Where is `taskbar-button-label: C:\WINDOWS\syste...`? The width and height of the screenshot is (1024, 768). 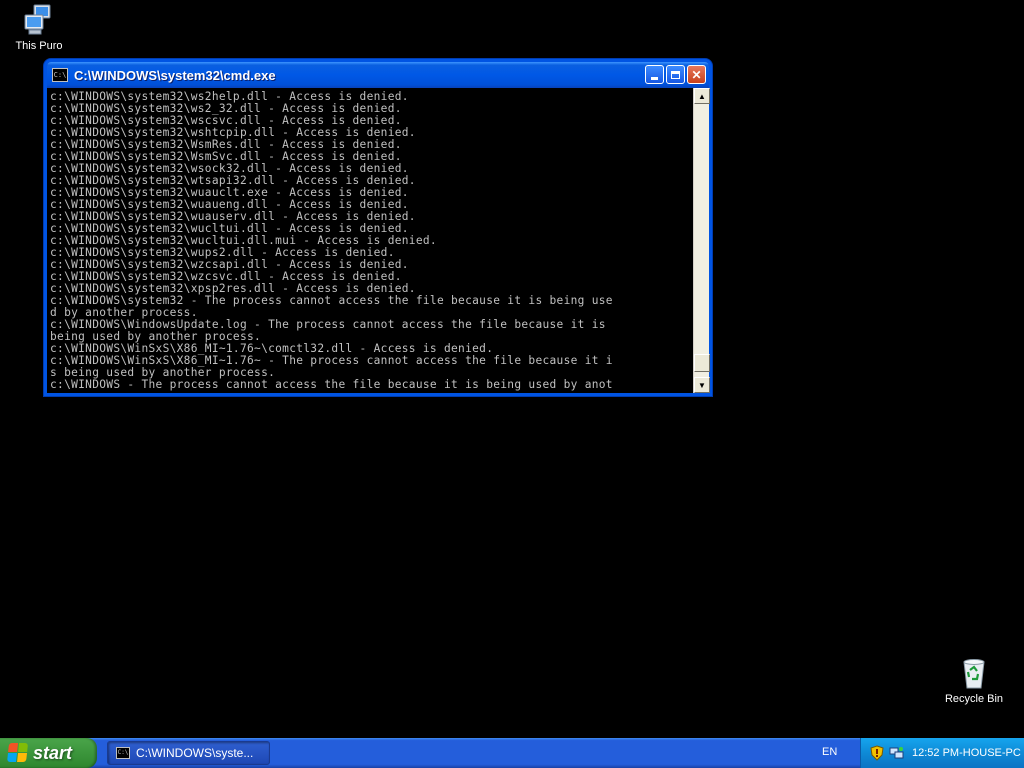 taskbar-button-label: C:\WINDOWS\syste... is located at coordinates (195, 753).